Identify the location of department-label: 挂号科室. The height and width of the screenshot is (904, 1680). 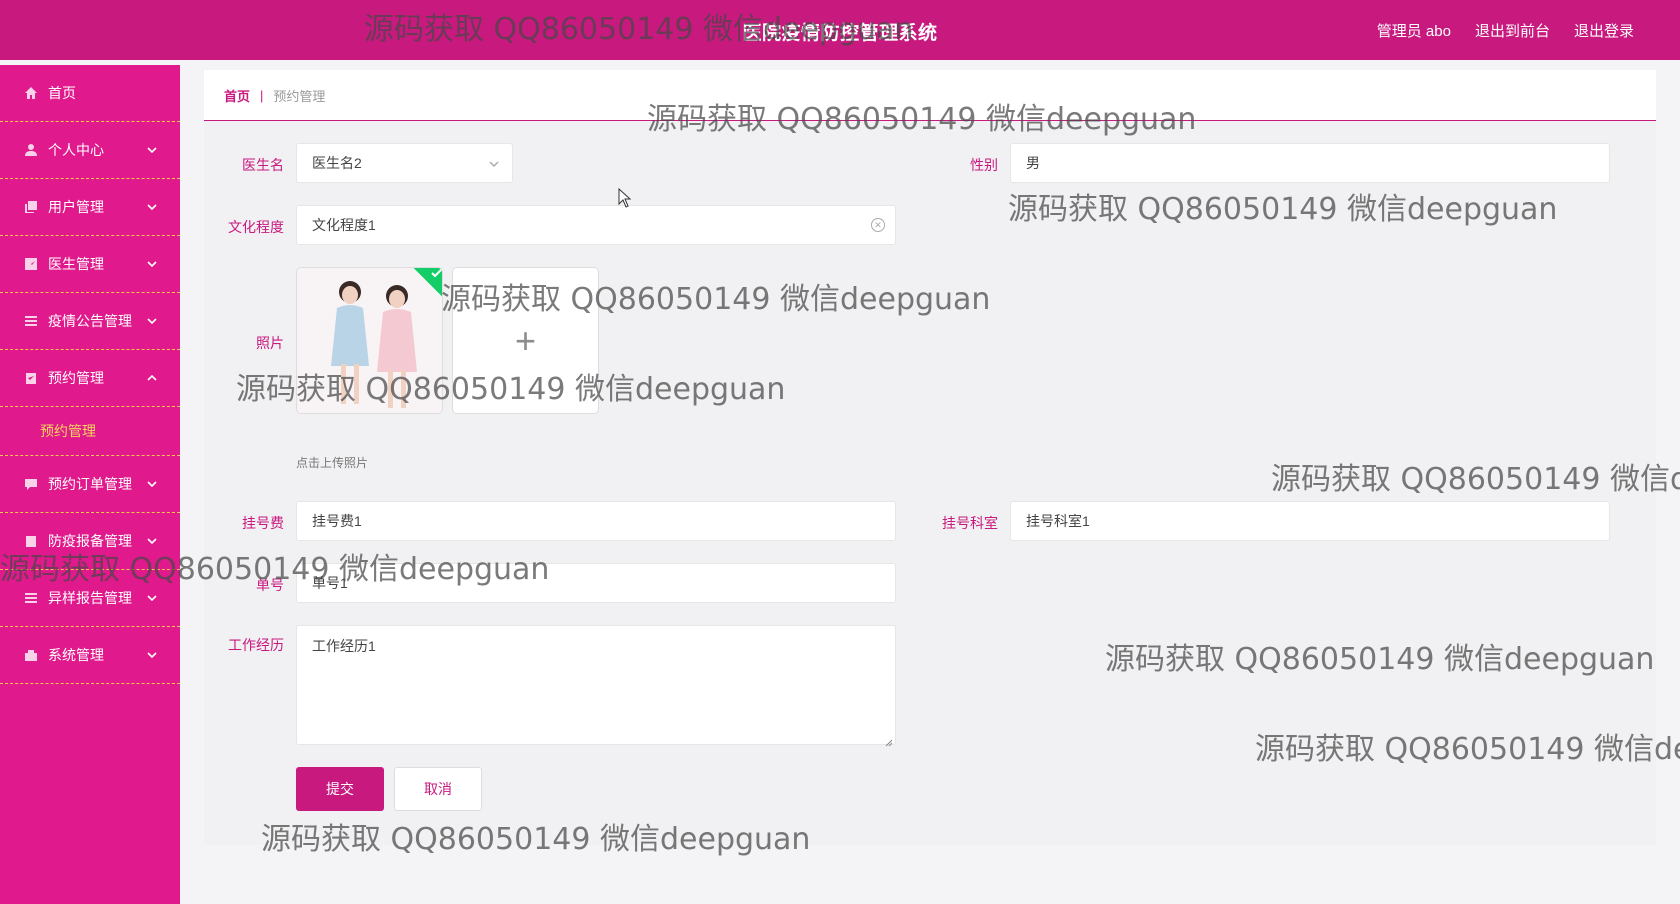
(970, 523).